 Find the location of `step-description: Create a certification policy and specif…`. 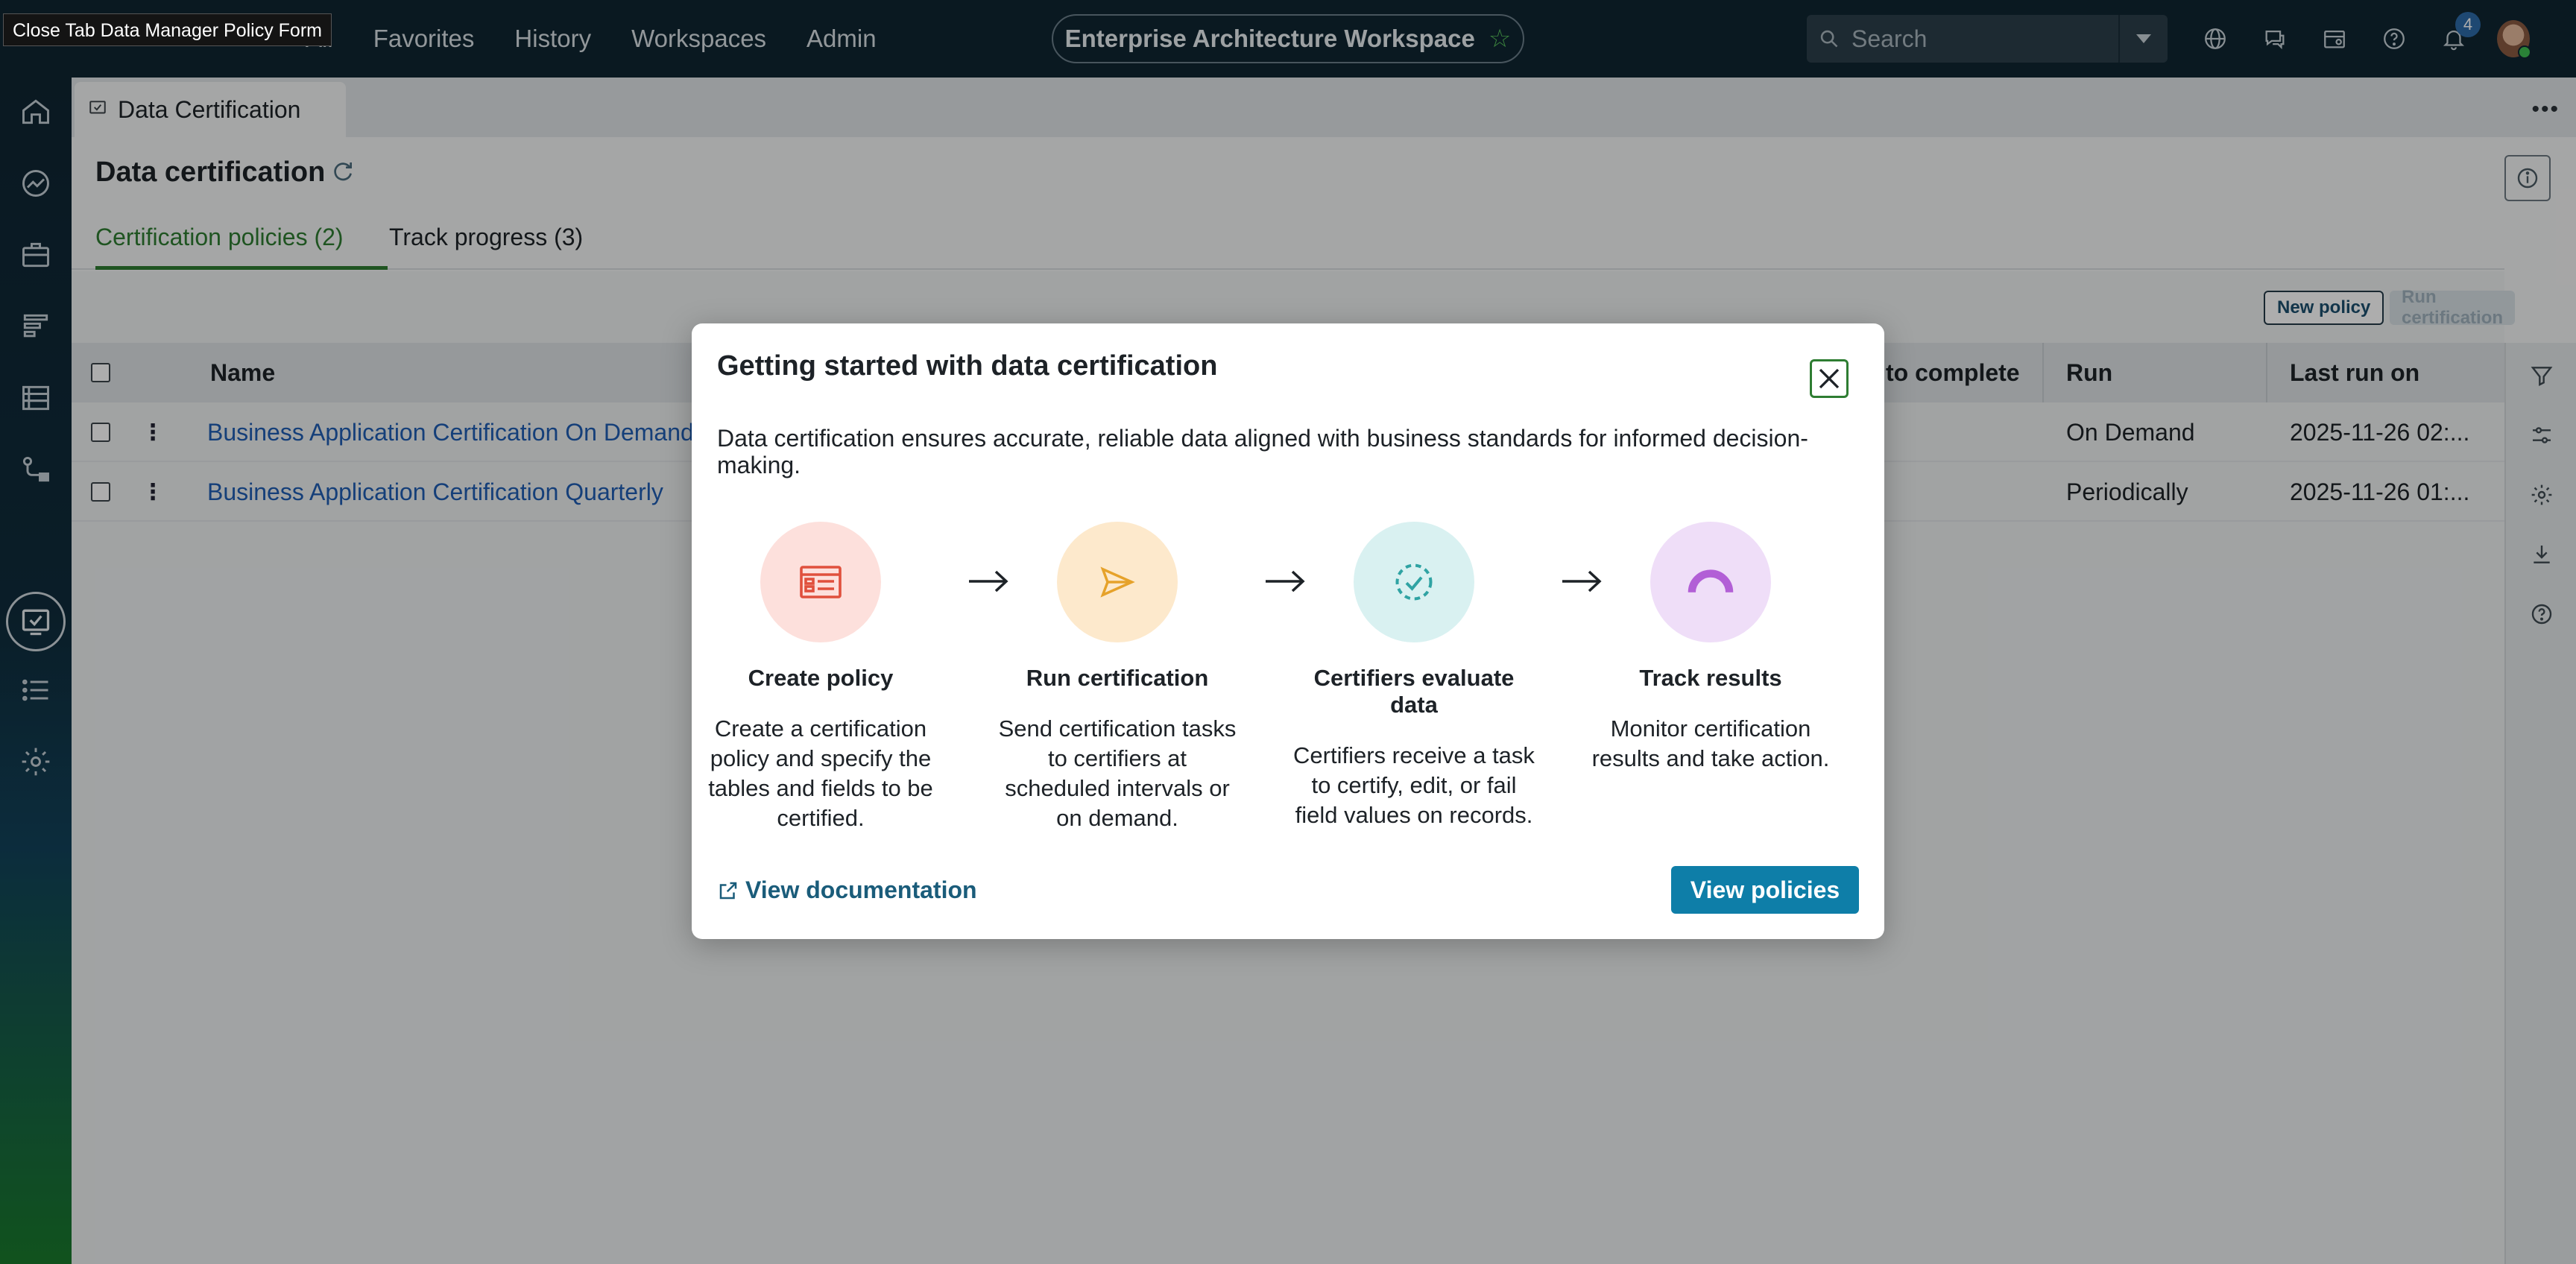

step-description: Create a certification policy and specif… is located at coordinates (820, 773).